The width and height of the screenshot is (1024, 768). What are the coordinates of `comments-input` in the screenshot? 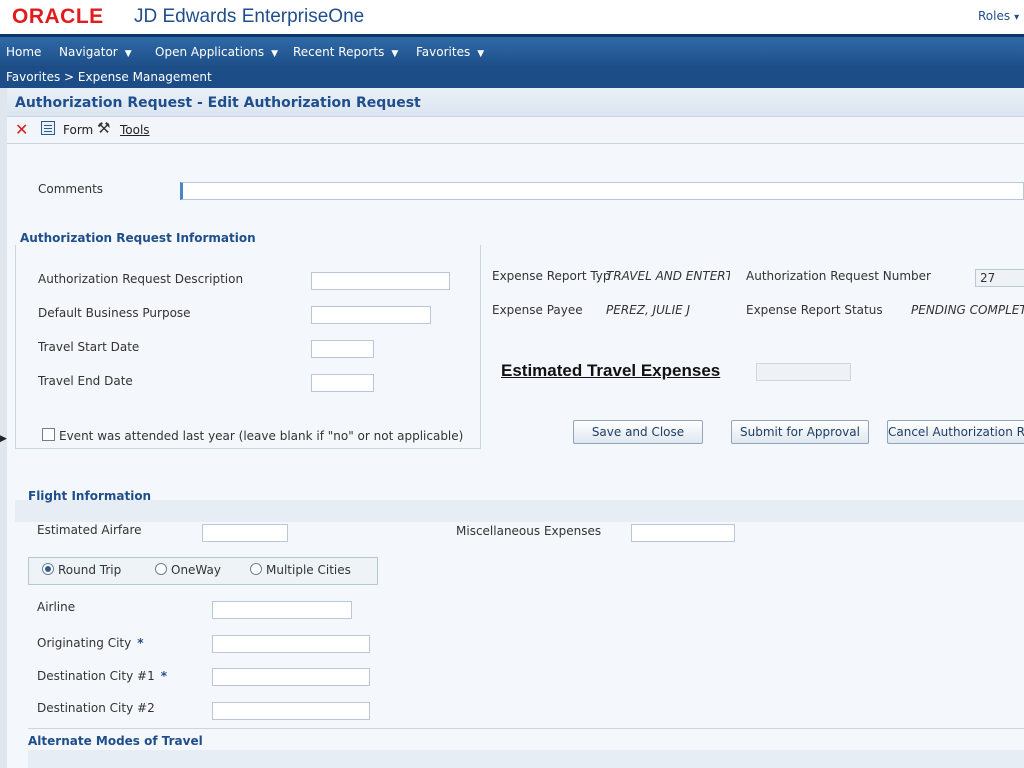 It's located at (602, 191).